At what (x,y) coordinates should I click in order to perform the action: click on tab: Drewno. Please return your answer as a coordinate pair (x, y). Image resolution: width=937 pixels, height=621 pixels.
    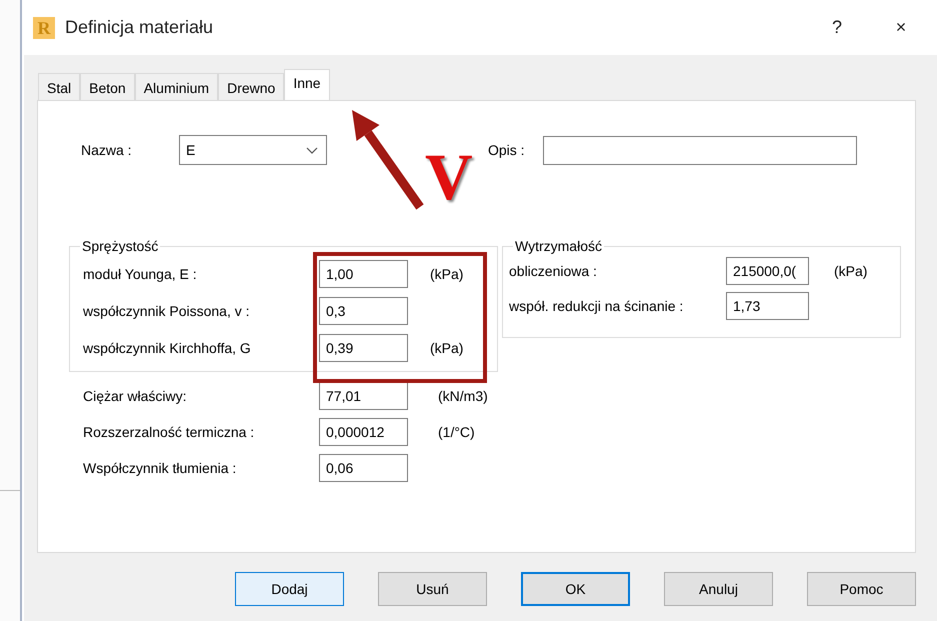
    Looking at the image, I should click on (251, 86).